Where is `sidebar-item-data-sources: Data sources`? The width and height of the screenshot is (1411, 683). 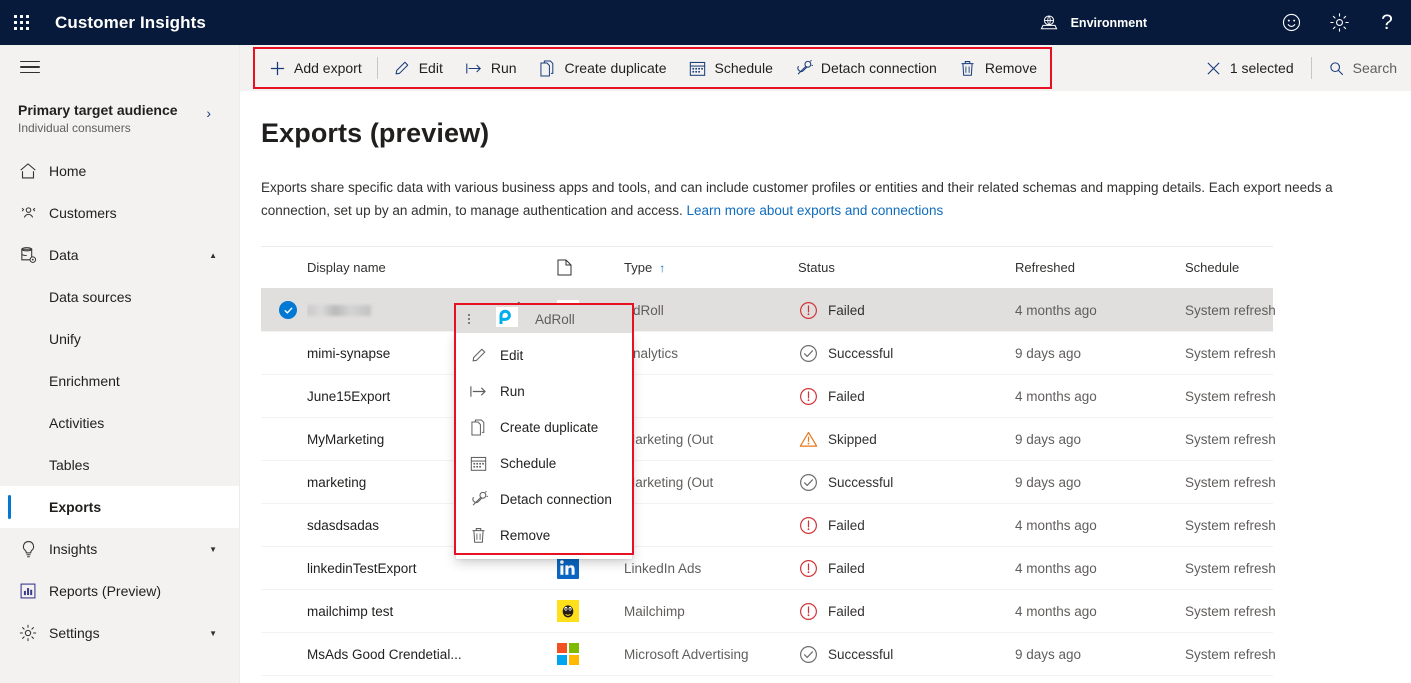
sidebar-item-data-sources: Data sources is located at coordinates (119, 297).